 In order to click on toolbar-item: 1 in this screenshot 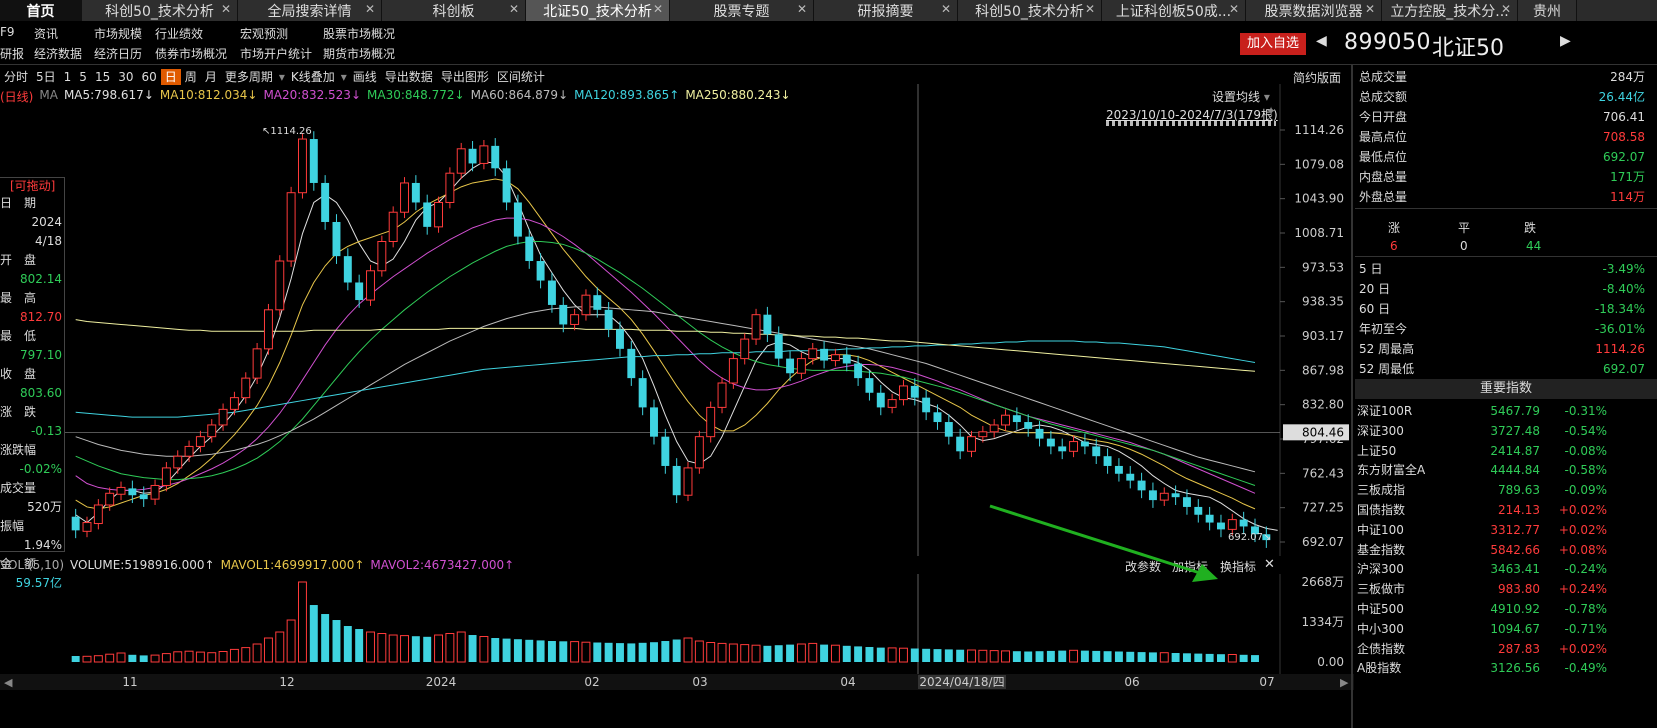, I will do `click(68, 77)`.